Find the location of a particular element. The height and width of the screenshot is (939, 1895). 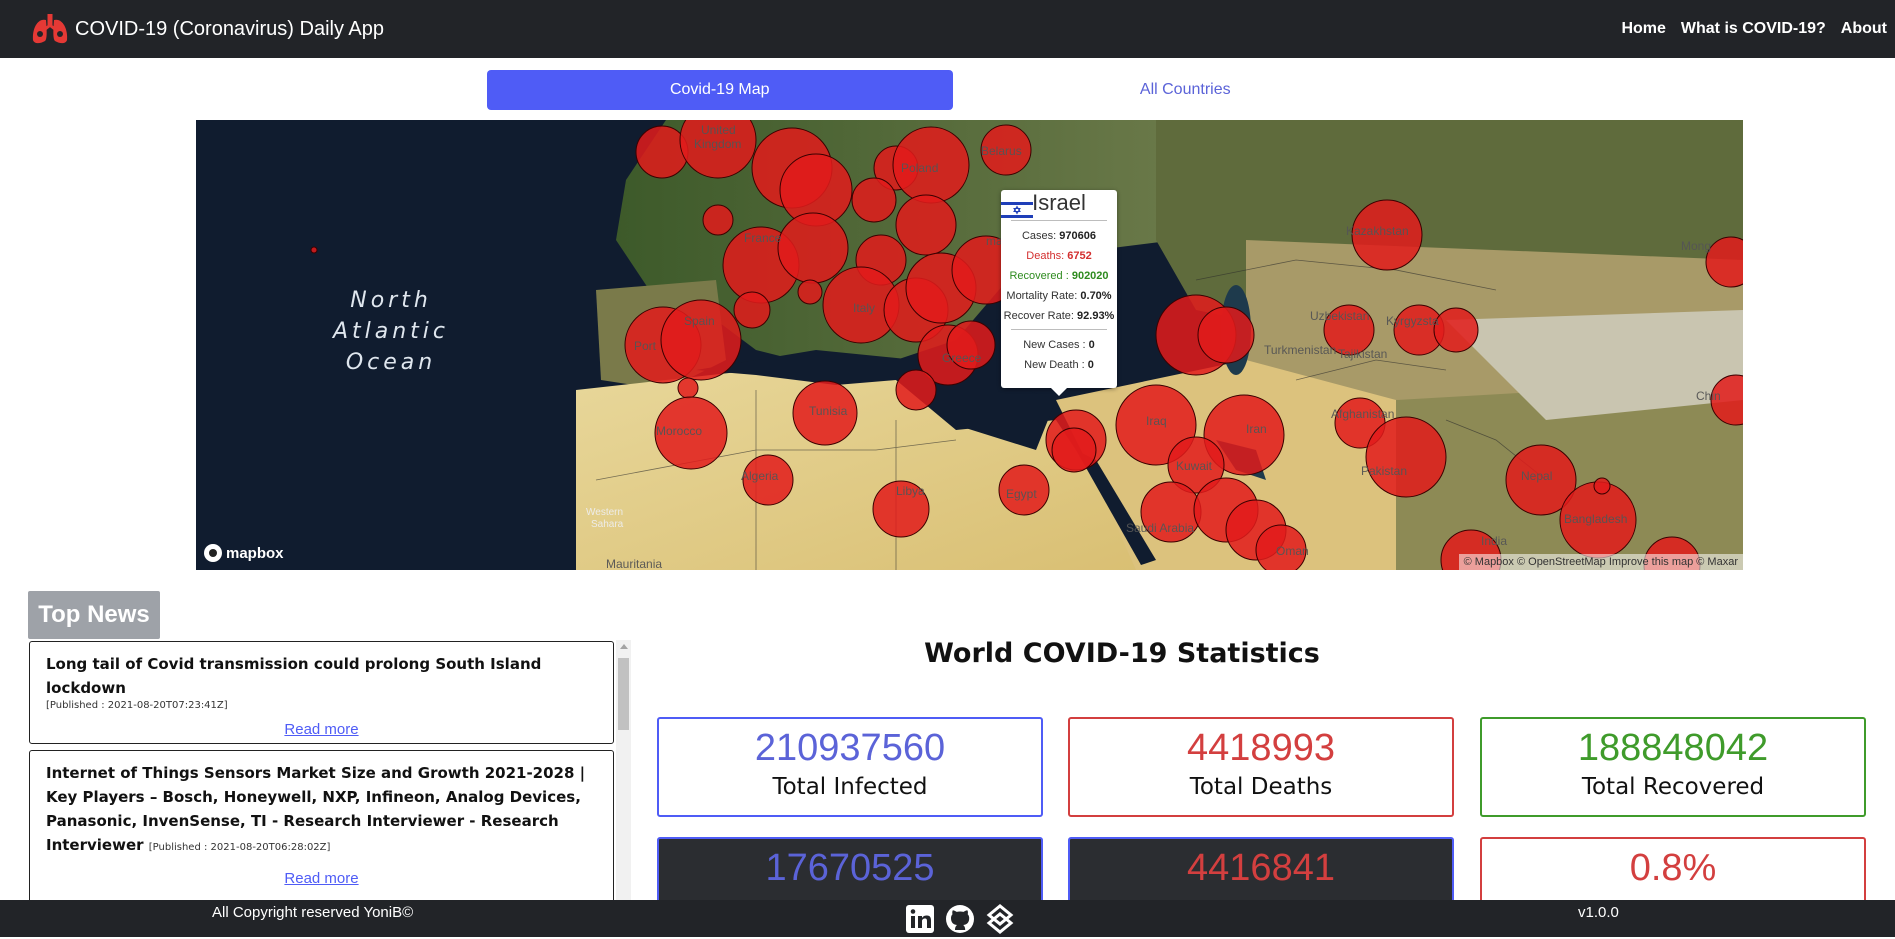

svg-text: Oman is located at coordinates (1292, 551).